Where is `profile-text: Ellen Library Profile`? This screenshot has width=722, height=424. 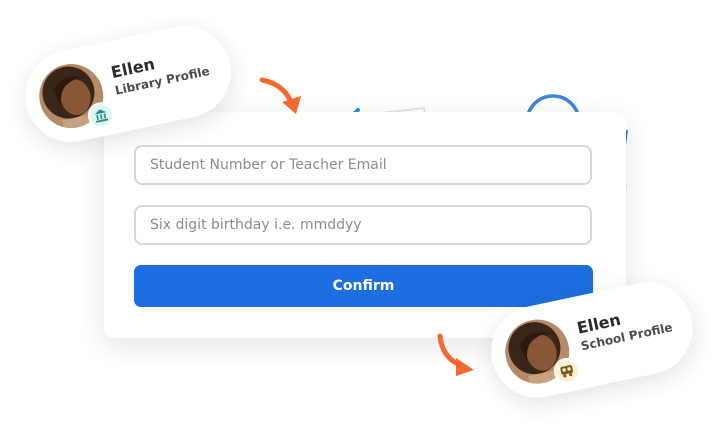 profile-text: Ellen Library Profile is located at coordinates (160, 70).